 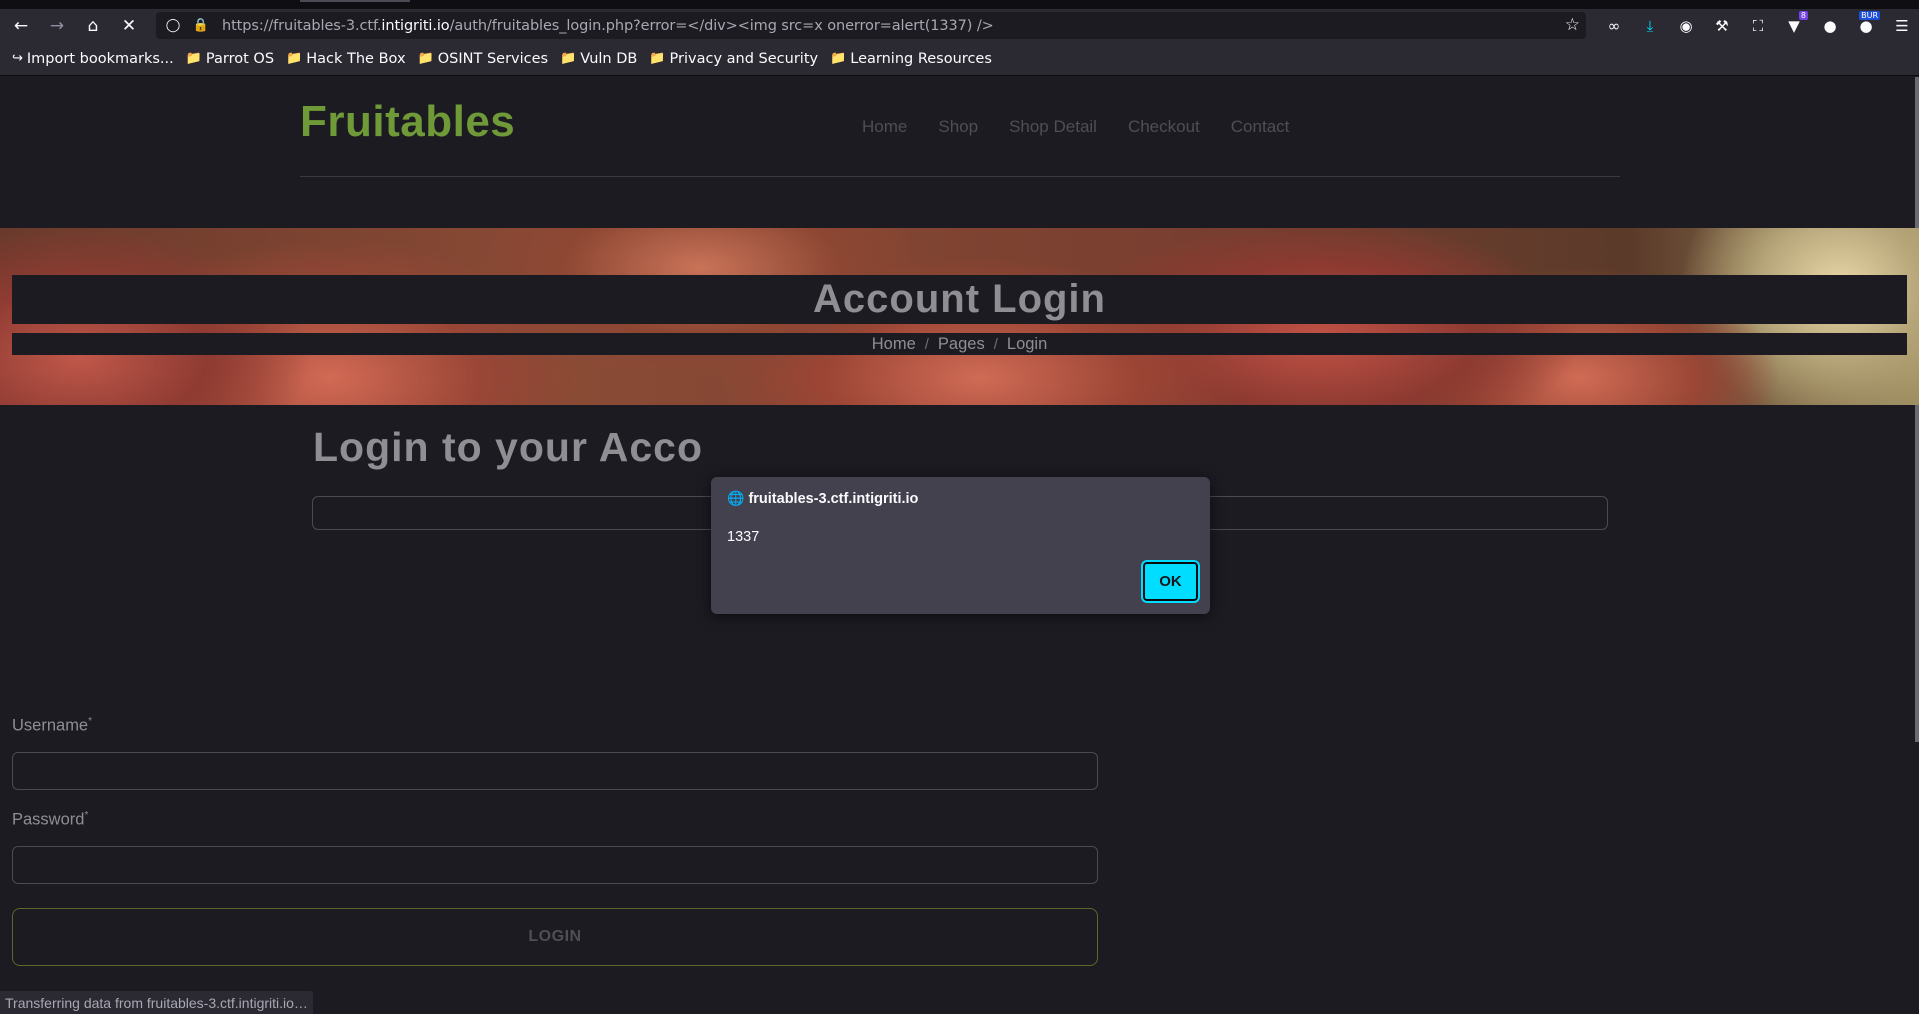 I want to click on site-nav: Home Shop Shop Detail Checkout Contact, so click(x=1091, y=127).